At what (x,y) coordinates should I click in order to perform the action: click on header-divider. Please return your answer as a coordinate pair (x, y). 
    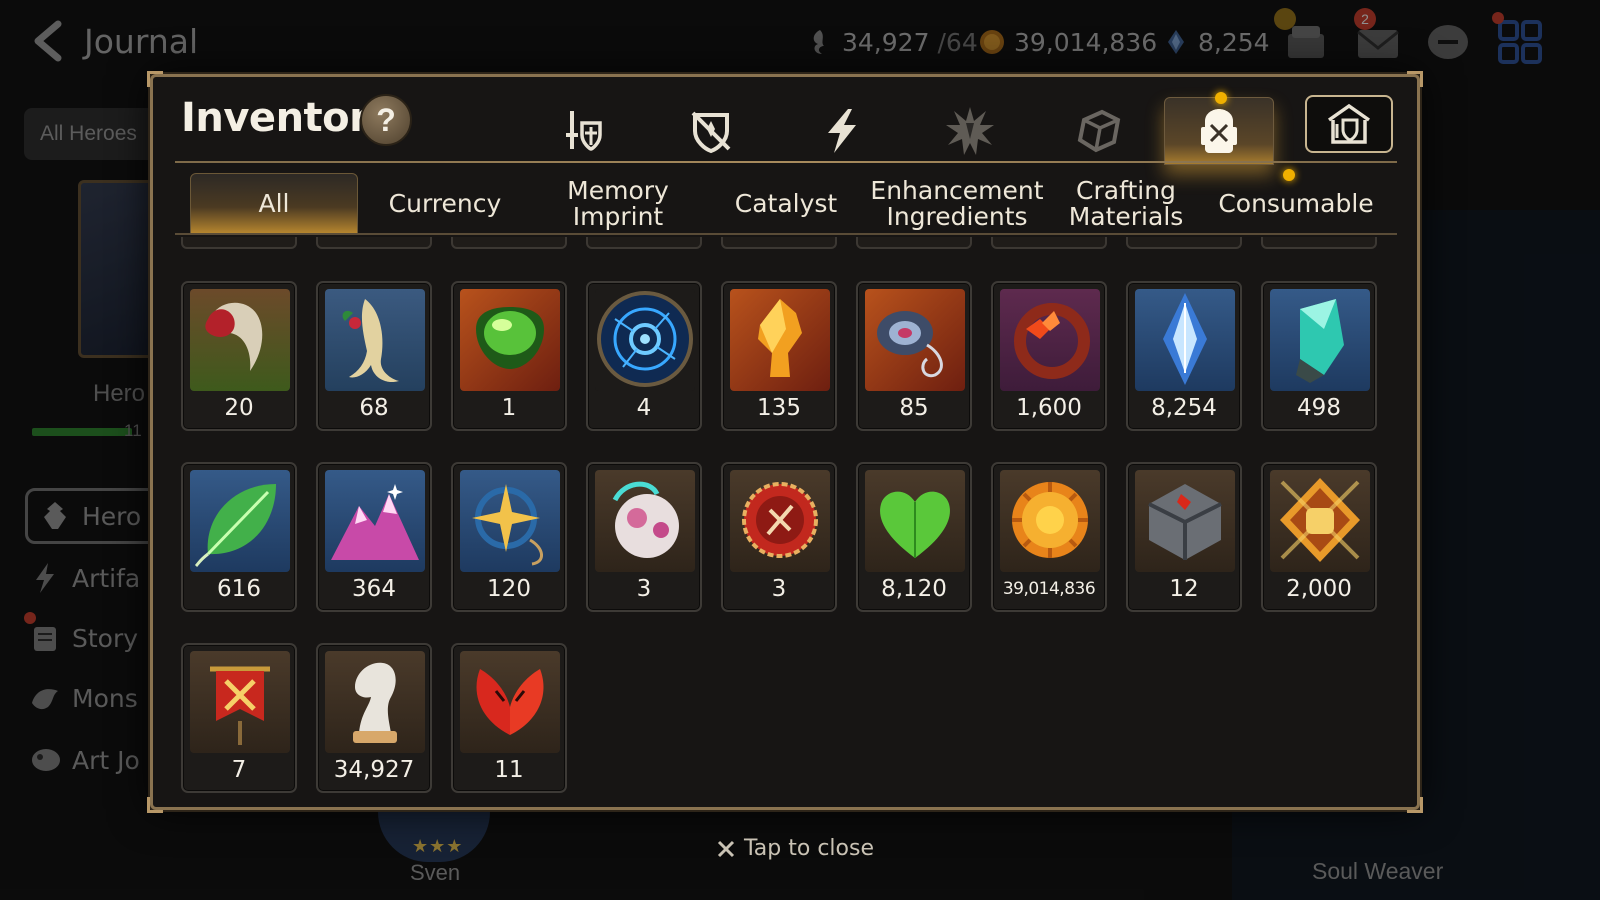
    Looking at the image, I should click on (786, 162).